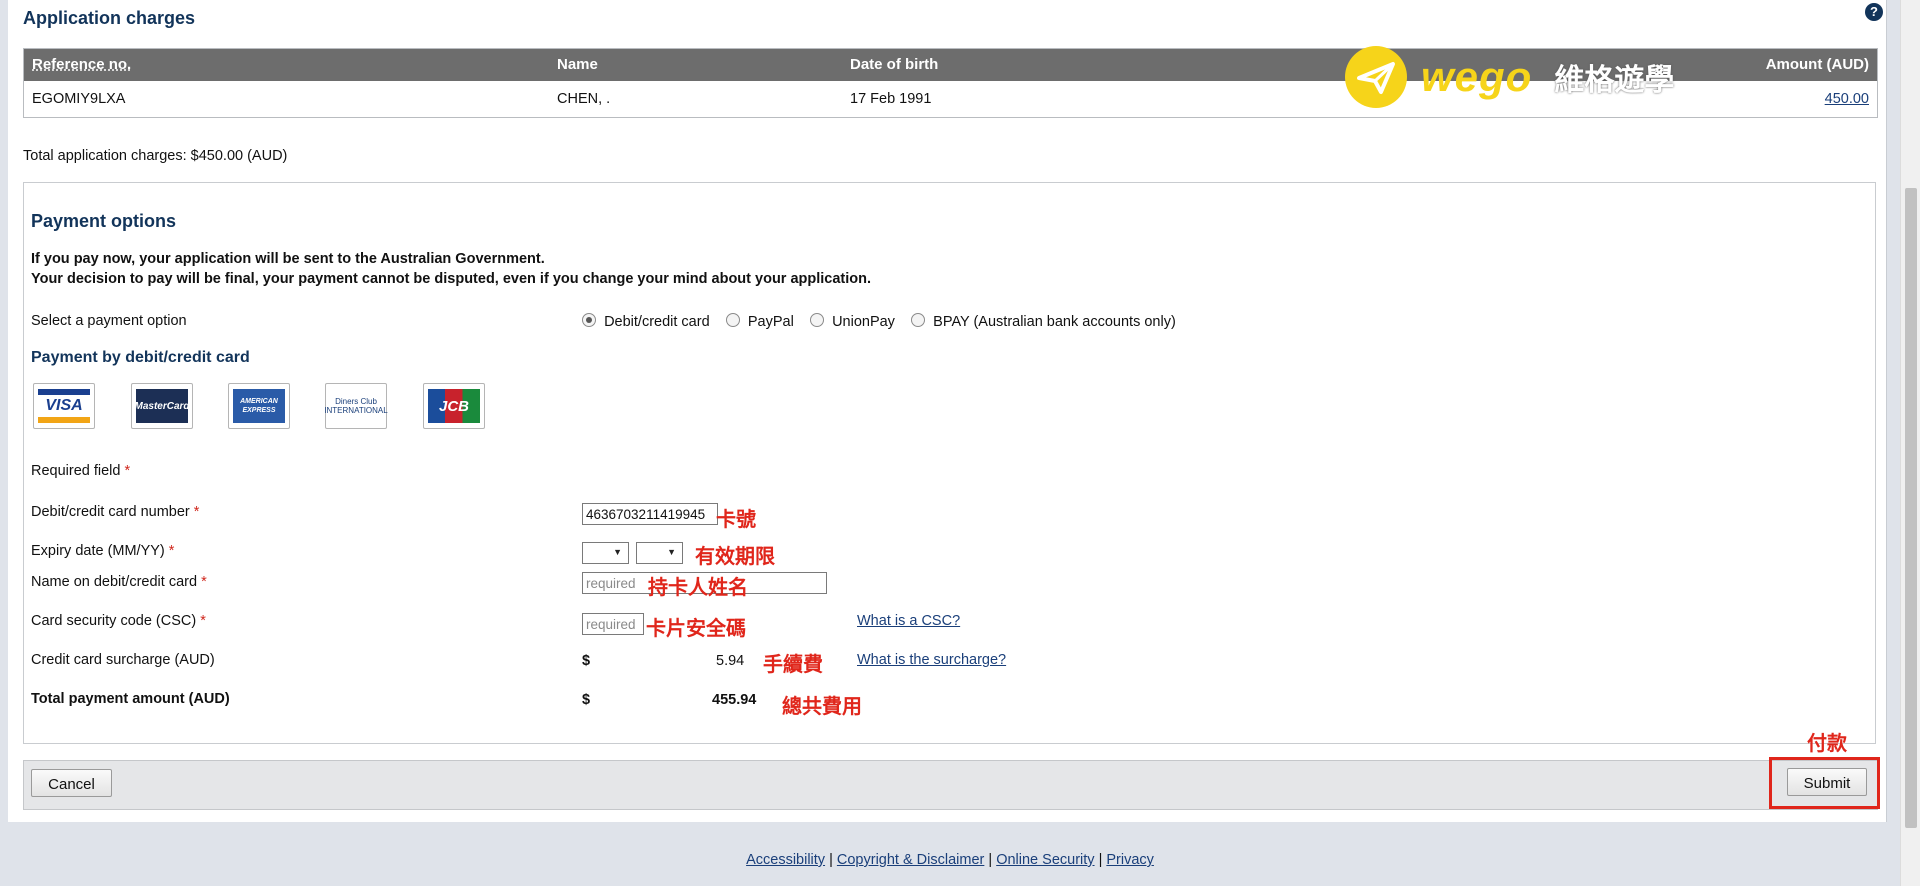  What do you see at coordinates (454, 406) in the screenshot?
I see `jcb-logo-icon: JCB` at bounding box center [454, 406].